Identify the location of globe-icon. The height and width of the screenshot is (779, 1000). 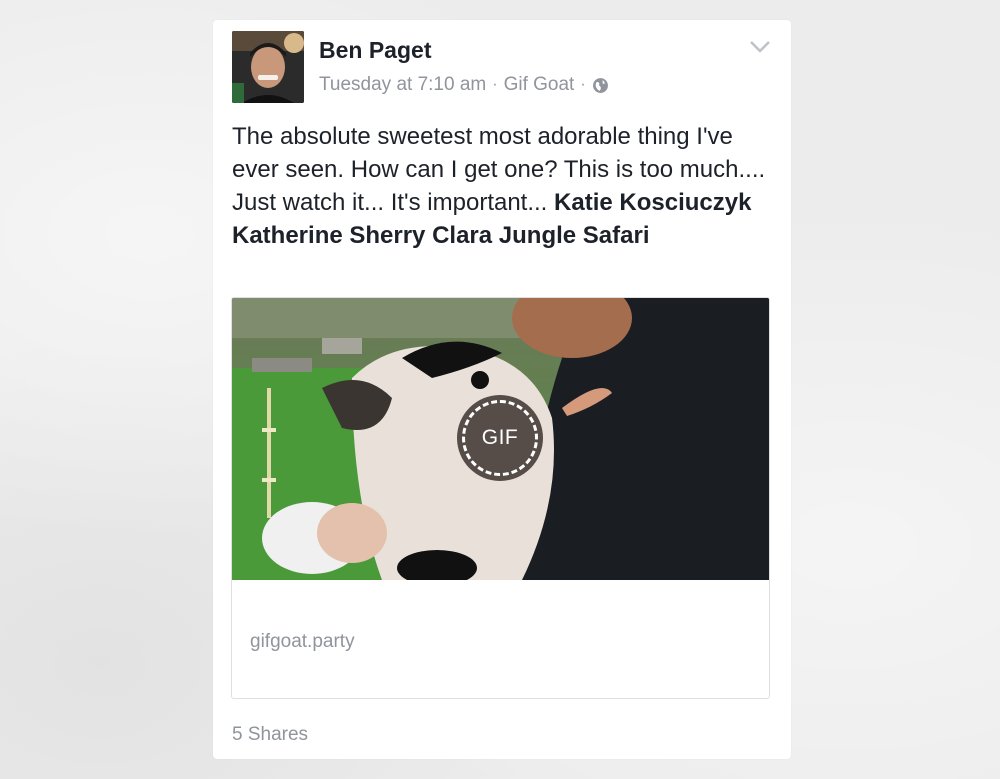
(600, 85).